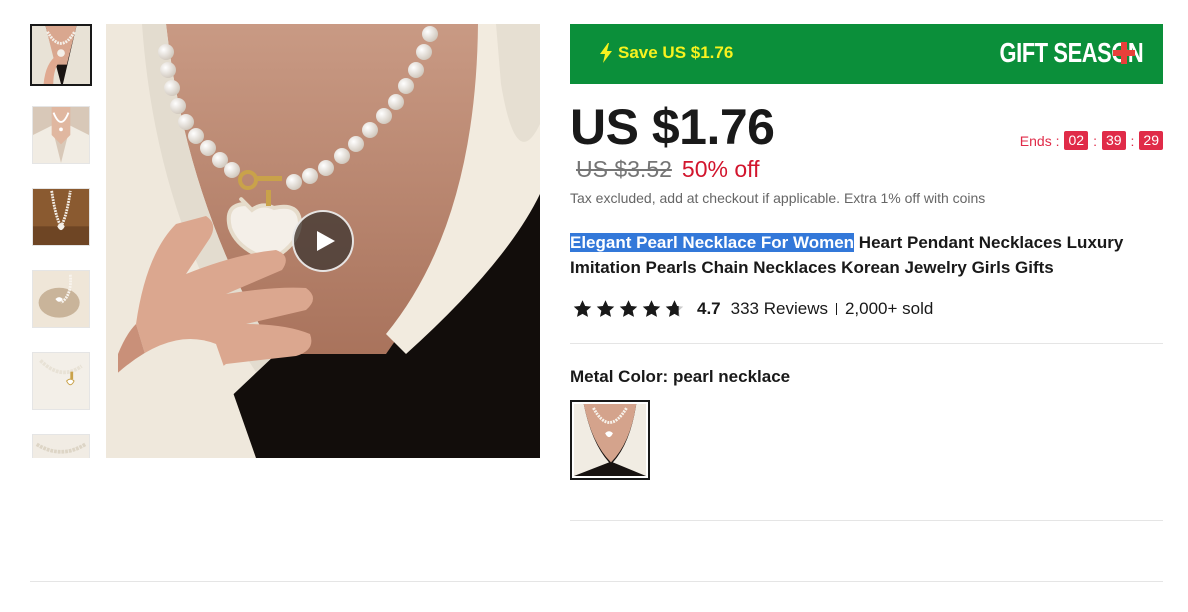  I want to click on lightning-bolt-icon, so click(606, 53).